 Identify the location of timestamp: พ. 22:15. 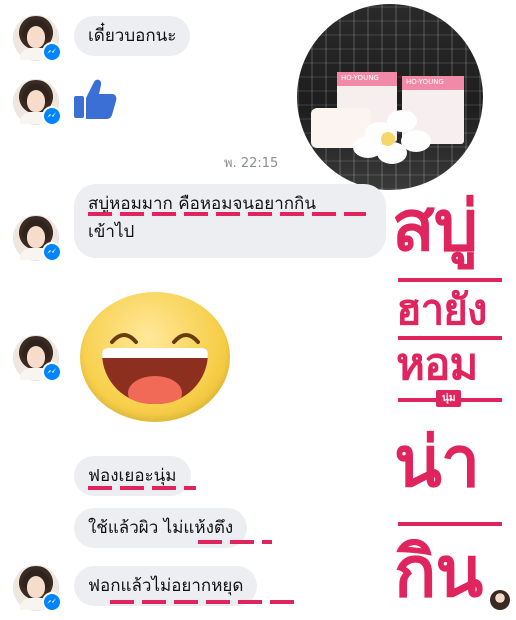
(251, 163).